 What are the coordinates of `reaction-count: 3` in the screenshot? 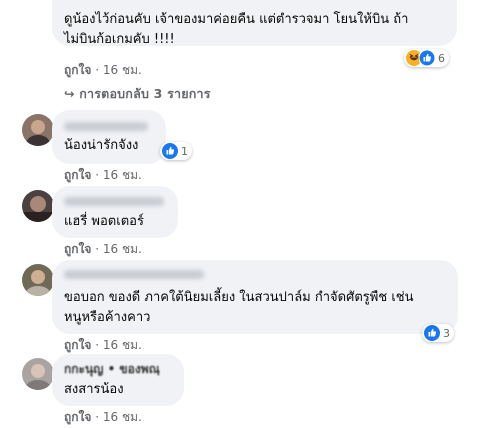 It's located at (446, 333).